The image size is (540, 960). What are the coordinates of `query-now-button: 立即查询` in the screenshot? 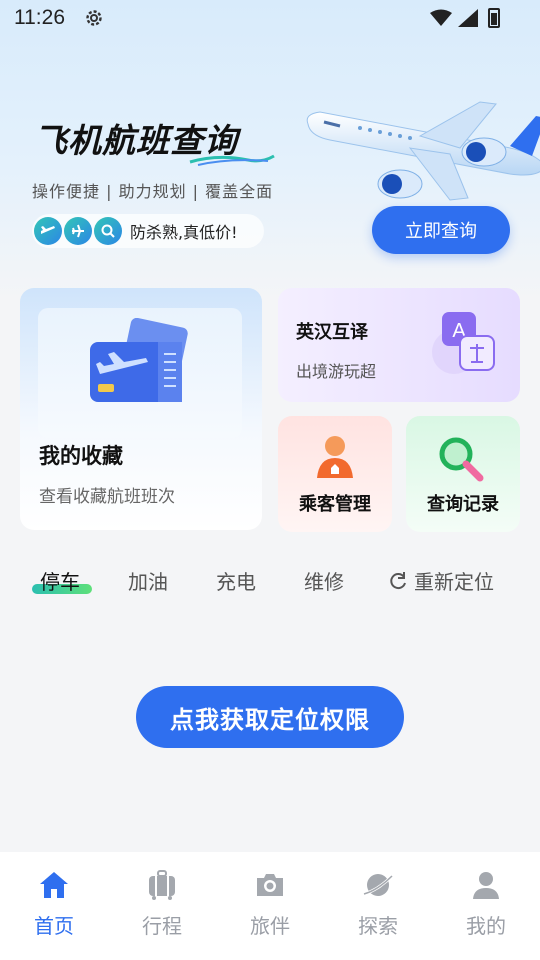 It's located at (441, 230).